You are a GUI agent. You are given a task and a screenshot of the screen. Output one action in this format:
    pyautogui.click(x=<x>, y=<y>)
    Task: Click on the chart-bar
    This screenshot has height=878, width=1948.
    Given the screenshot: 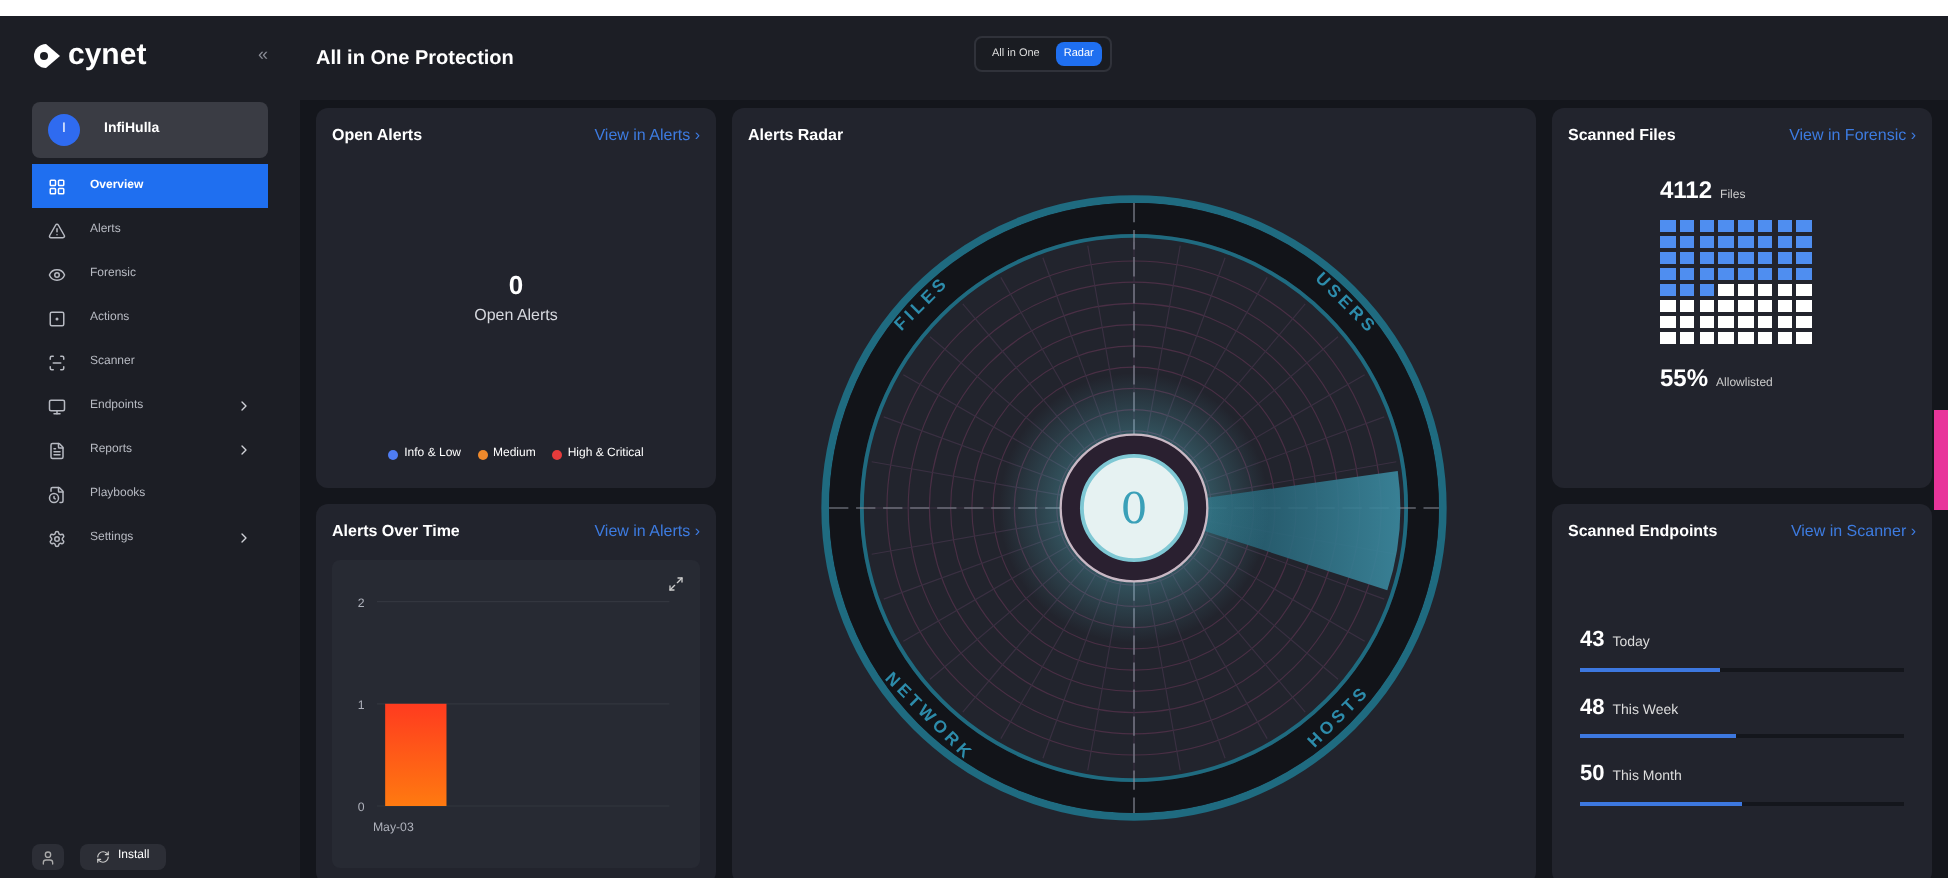 What is the action you would take?
    pyautogui.click(x=416, y=754)
    